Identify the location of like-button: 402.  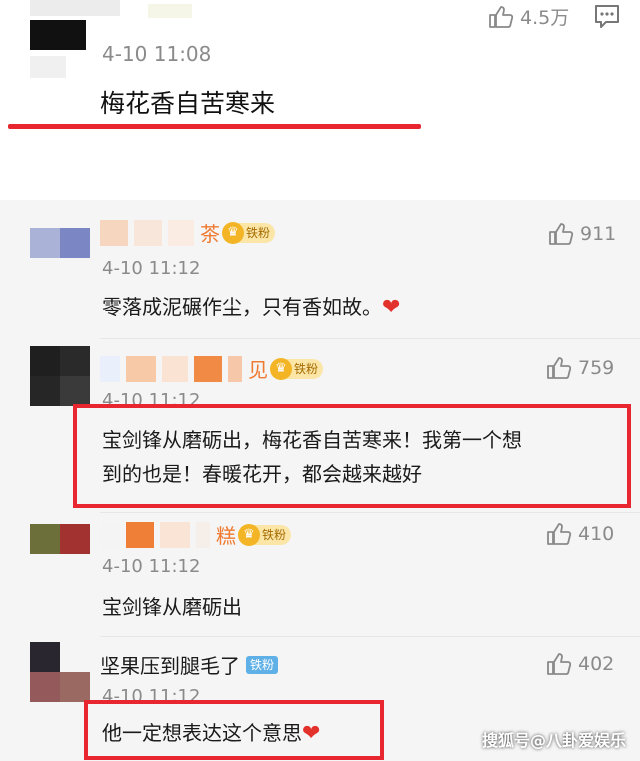
(580, 664).